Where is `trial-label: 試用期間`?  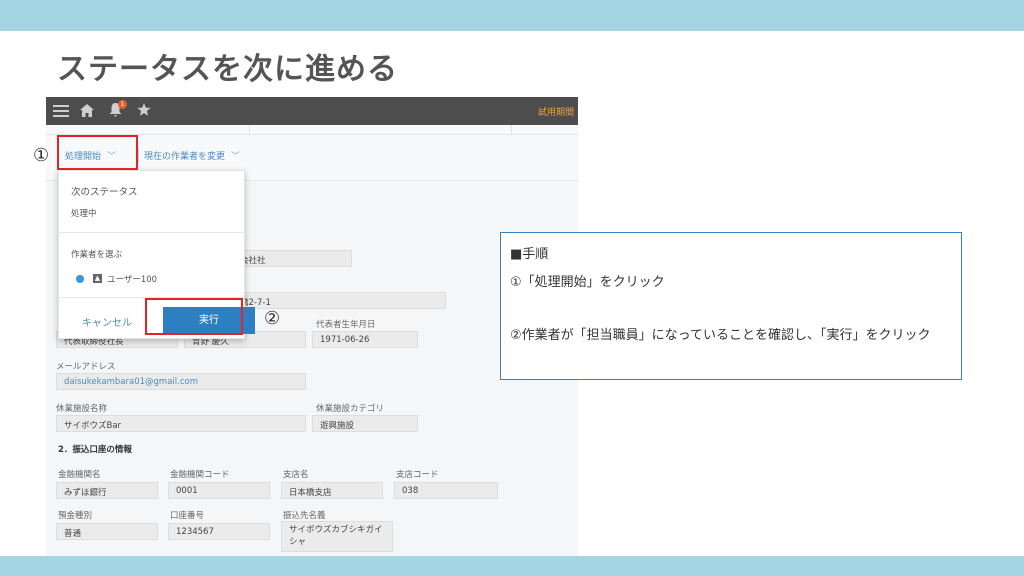
trial-label: 試用期間 is located at coordinates (556, 111).